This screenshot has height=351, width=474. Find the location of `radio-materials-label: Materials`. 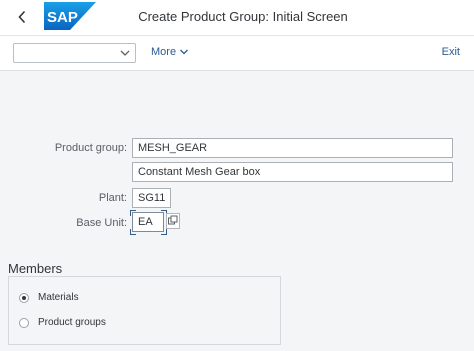

radio-materials-label: Materials is located at coordinates (58, 297).